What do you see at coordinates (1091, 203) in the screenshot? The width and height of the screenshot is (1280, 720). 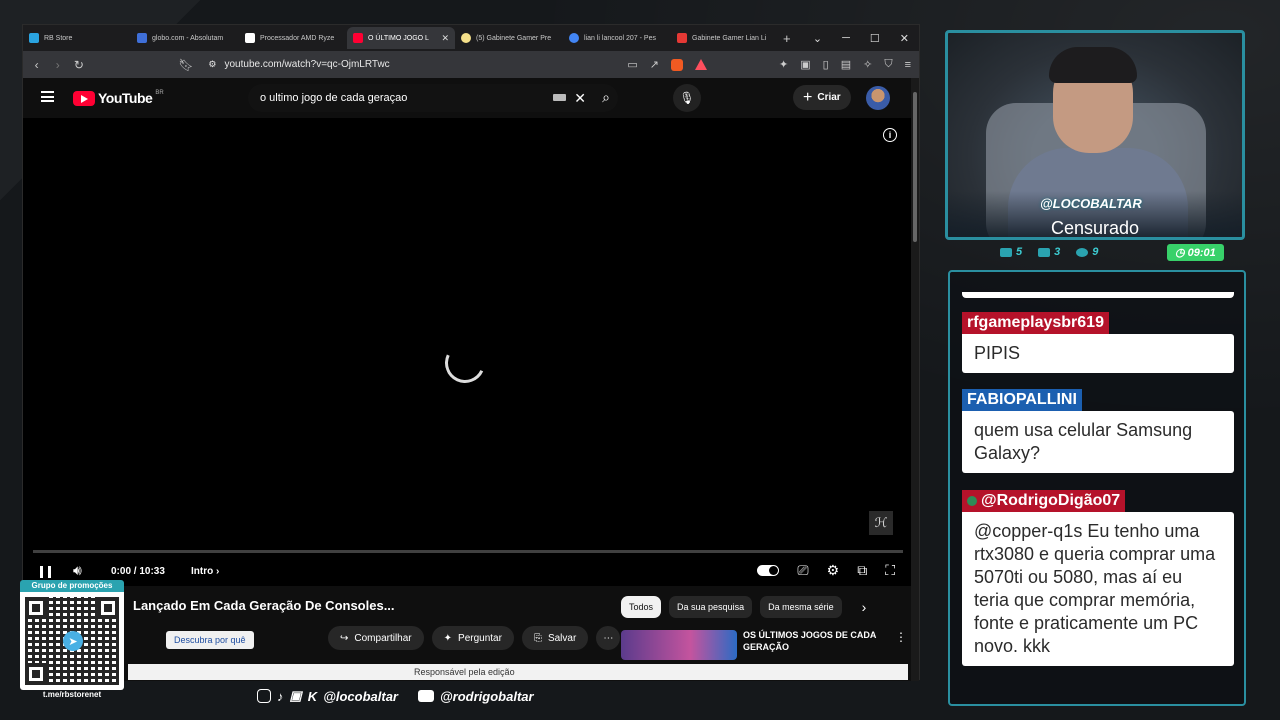 I see `streamer-handle: @LOCOBALTAR` at bounding box center [1091, 203].